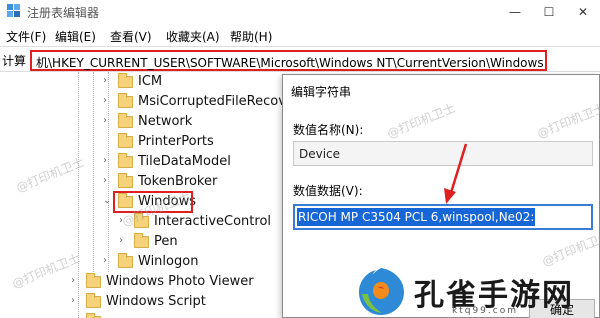  Describe the element at coordinates (477, 291) in the screenshot. I see `brand-badge: 孔雀手游网 ktq99.com` at that location.